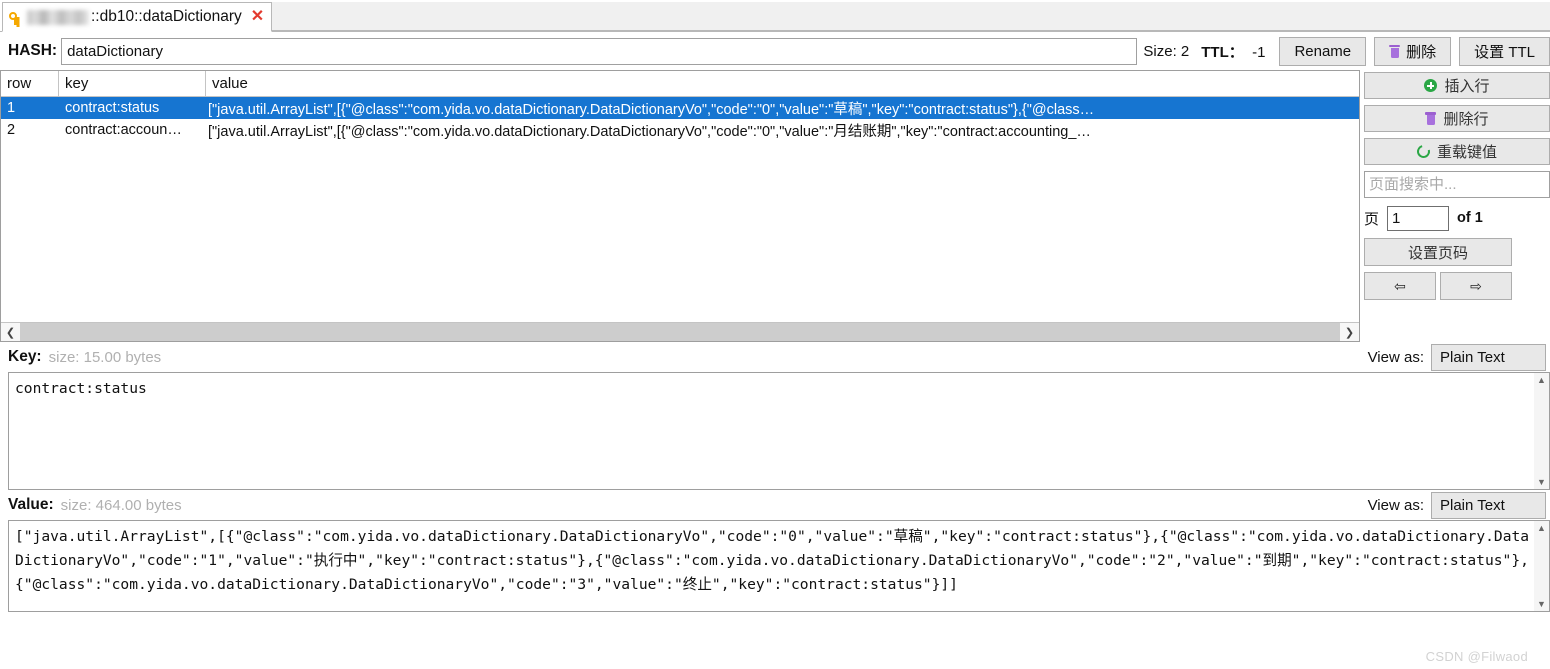 The height and width of the screenshot is (669, 1550). Describe the element at coordinates (16, 17) in the screenshot. I see `key-icon` at that location.